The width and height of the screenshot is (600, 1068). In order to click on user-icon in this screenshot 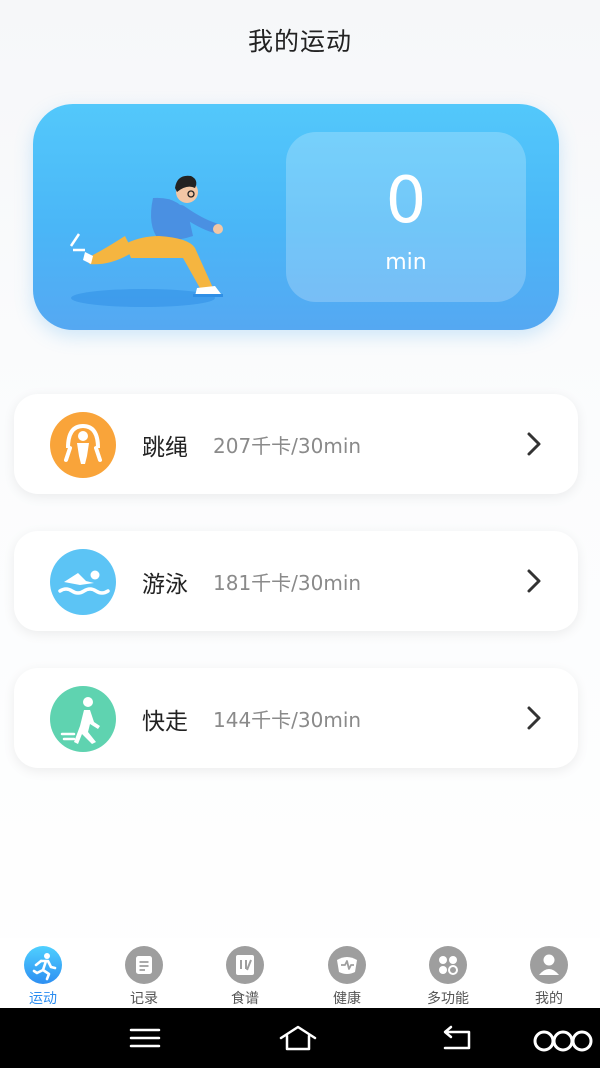, I will do `click(549, 965)`.